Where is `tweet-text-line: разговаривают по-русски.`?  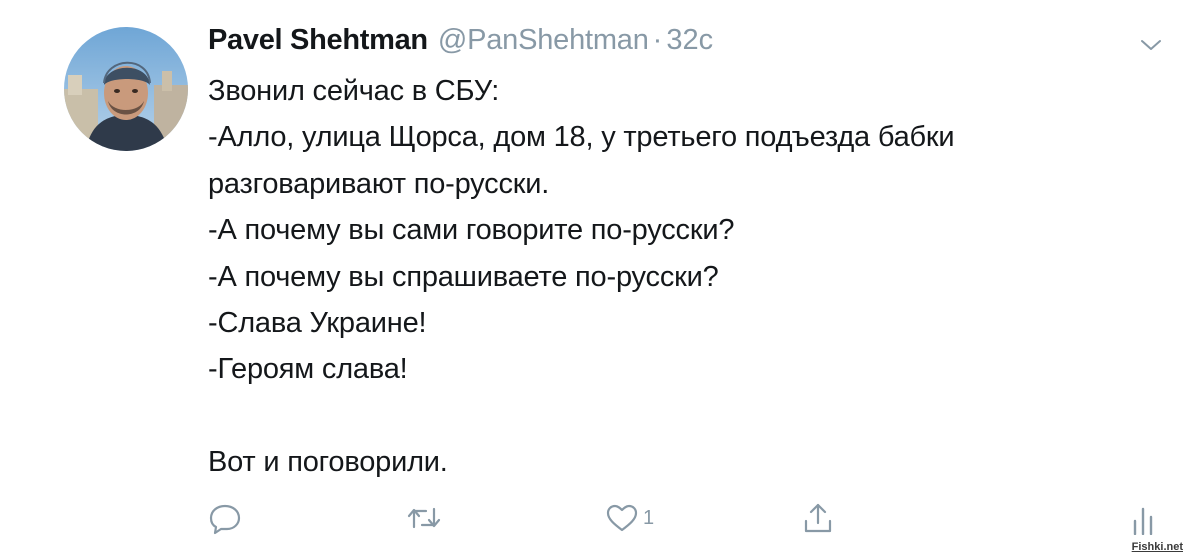
tweet-text-line: разговаривают по-русски. is located at coordinates (379, 183).